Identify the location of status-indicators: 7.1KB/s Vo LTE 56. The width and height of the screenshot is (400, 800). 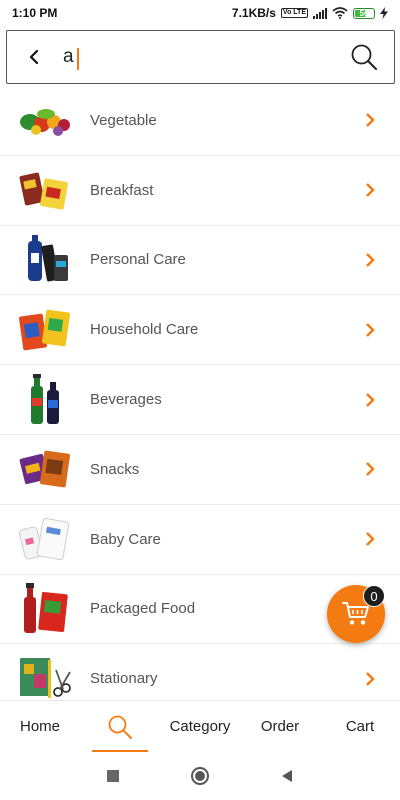
(310, 13).